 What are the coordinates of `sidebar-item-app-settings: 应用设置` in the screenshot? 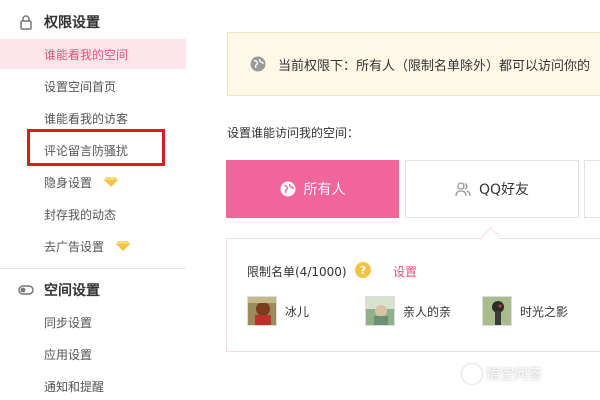 It's located at (93, 354).